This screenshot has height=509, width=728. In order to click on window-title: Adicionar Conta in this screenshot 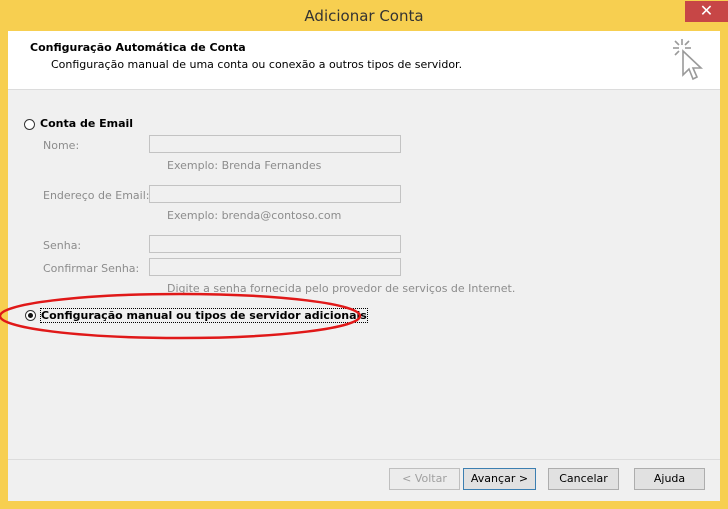, I will do `click(364, 16)`.